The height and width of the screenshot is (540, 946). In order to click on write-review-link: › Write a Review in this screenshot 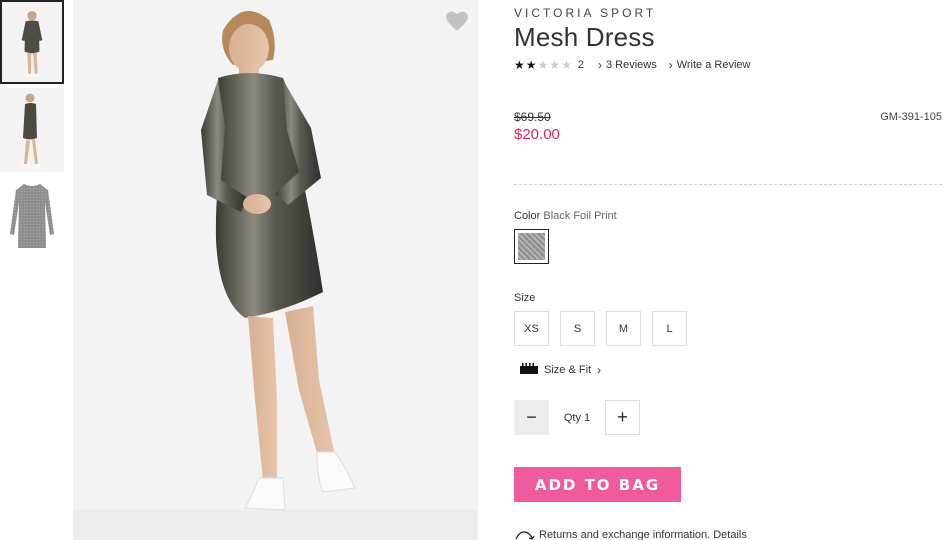, I will do `click(710, 65)`.